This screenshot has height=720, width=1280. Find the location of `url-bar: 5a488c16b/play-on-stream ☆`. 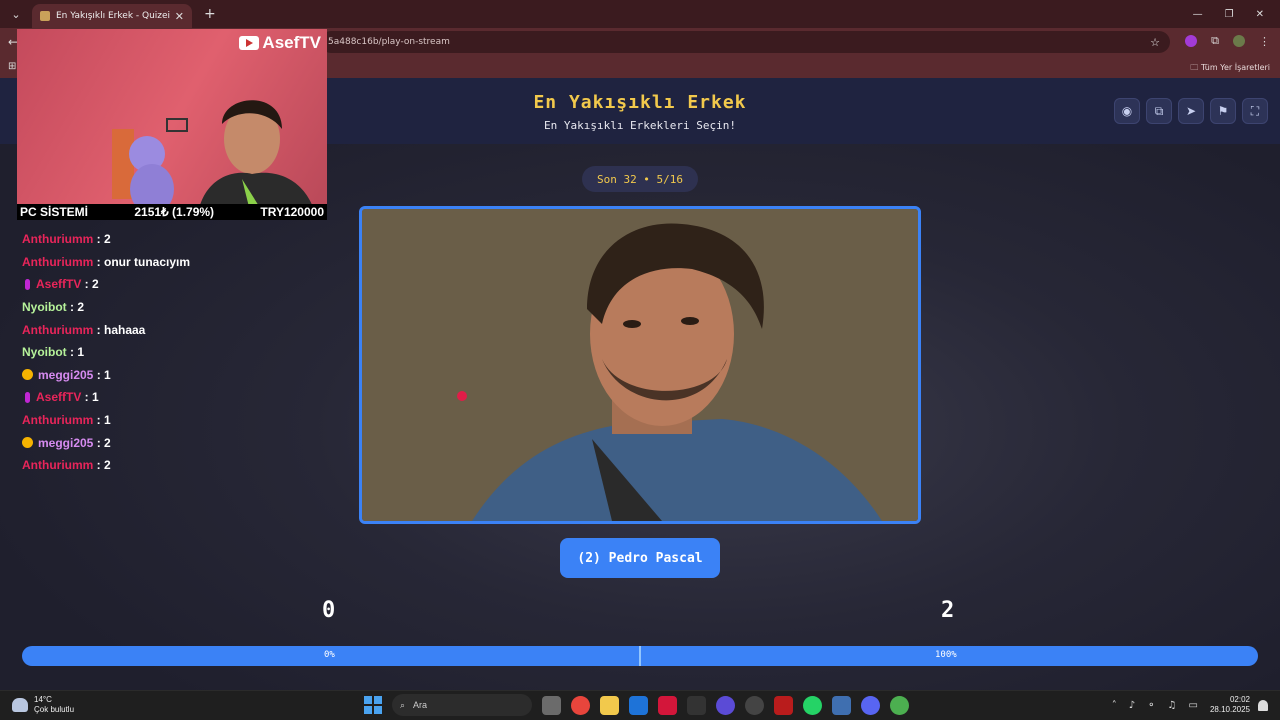

url-bar: 5a488c16b/play-on-stream ☆ is located at coordinates (745, 42).